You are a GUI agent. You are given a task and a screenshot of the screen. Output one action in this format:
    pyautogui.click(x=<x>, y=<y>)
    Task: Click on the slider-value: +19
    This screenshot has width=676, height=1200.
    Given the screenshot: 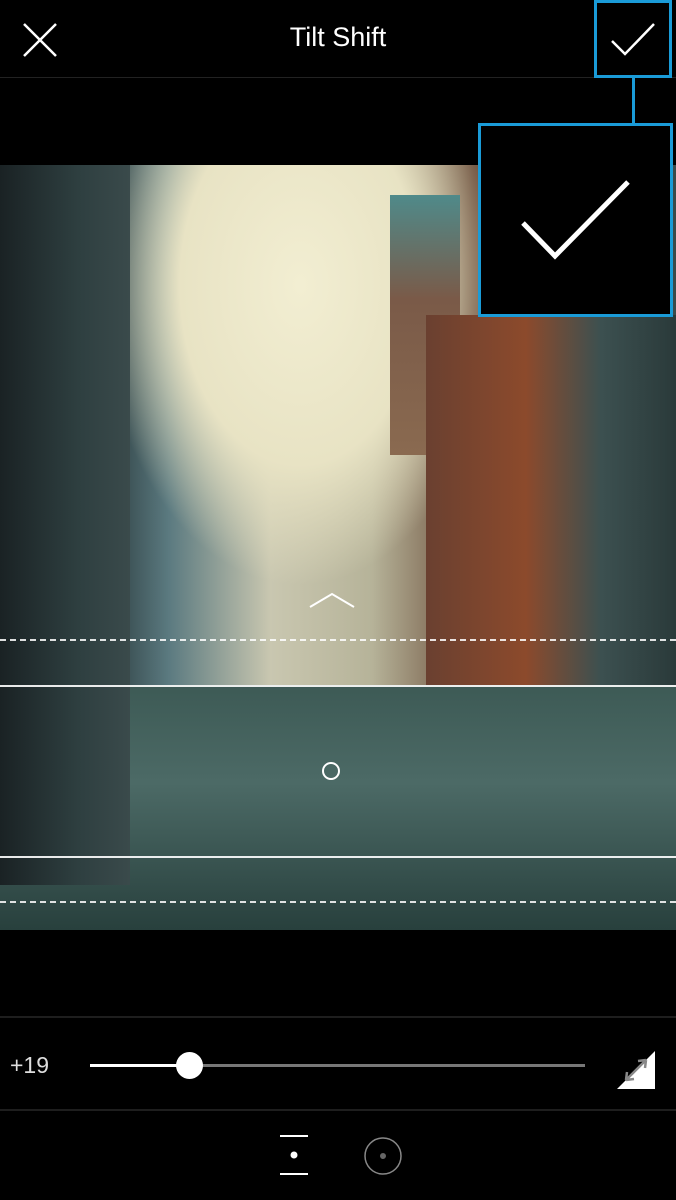 What is the action you would take?
    pyautogui.click(x=30, y=1065)
    